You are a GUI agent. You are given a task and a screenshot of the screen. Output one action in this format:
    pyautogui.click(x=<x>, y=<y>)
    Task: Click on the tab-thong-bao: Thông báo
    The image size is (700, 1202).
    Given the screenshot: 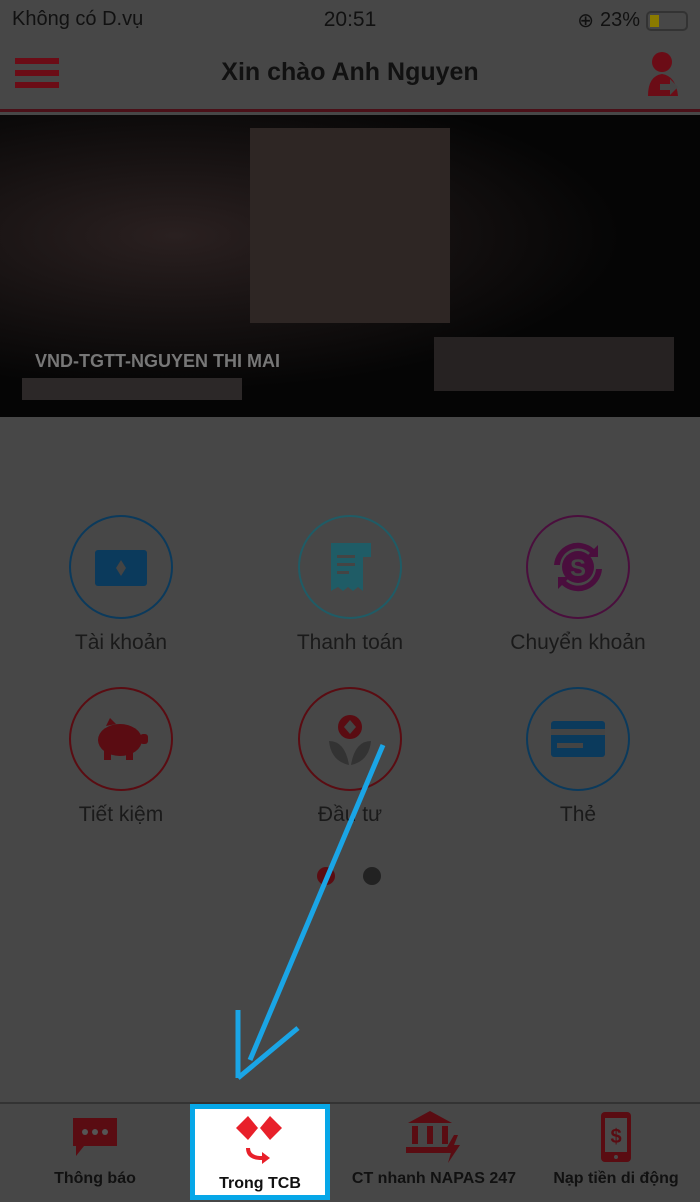 What is the action you would take?
    pyautogui.click(x=95, y=1153)
    